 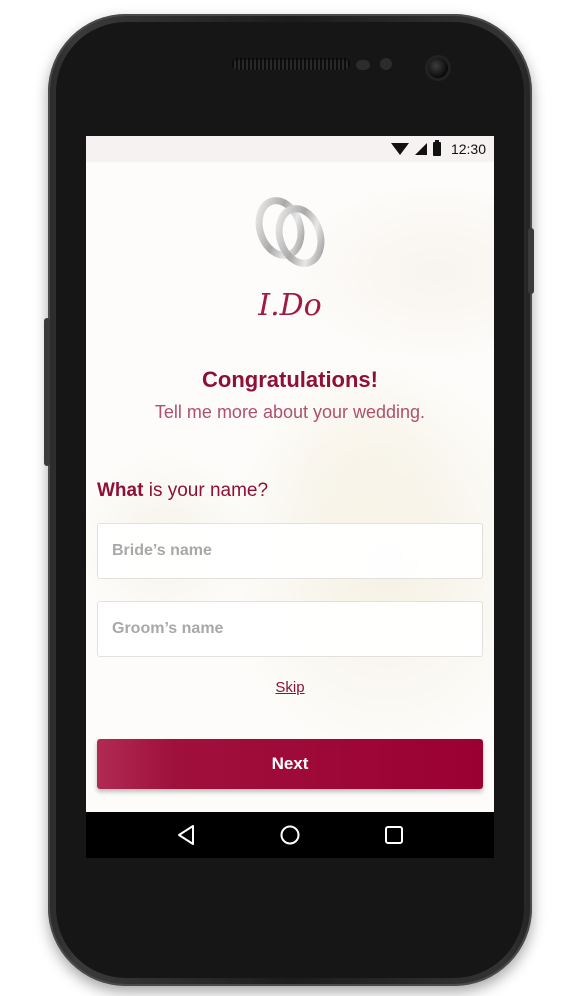 What do you see at coordinates (438, 68) in the screenshot?
I see `front-camera` at bounding box center [438, 68].